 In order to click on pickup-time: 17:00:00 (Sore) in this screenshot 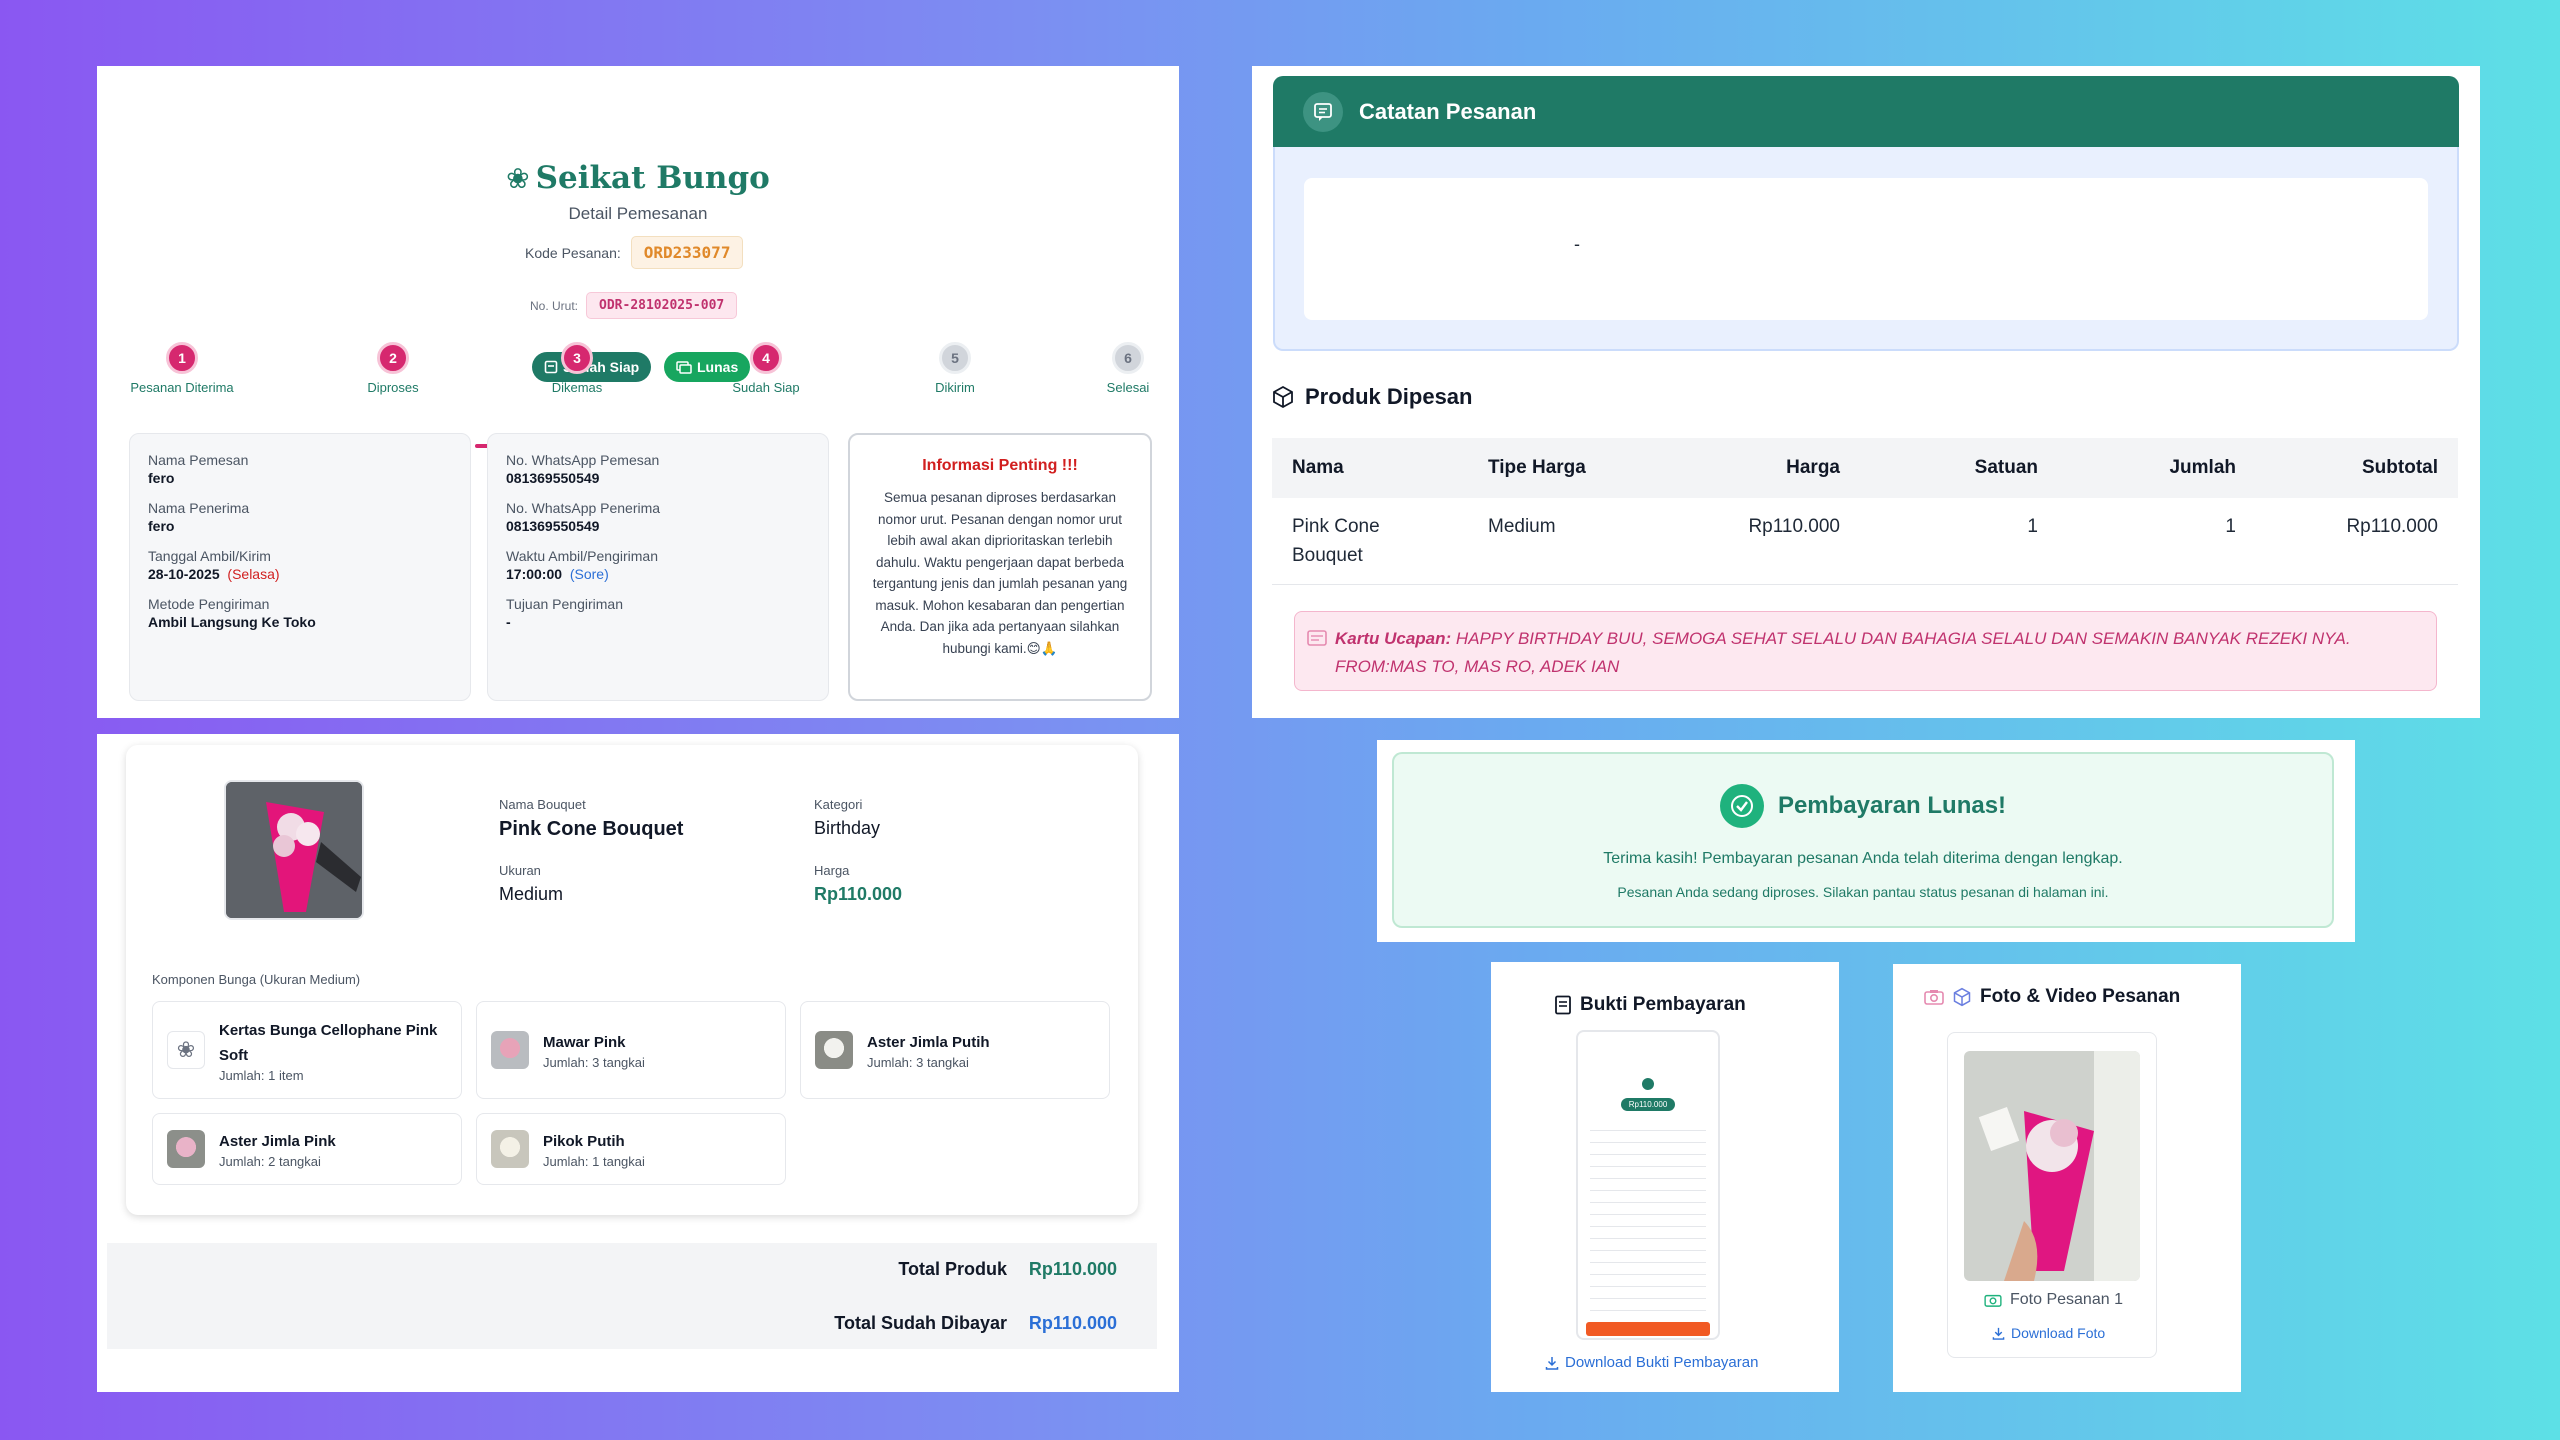, I will do `click(557, 574)`.